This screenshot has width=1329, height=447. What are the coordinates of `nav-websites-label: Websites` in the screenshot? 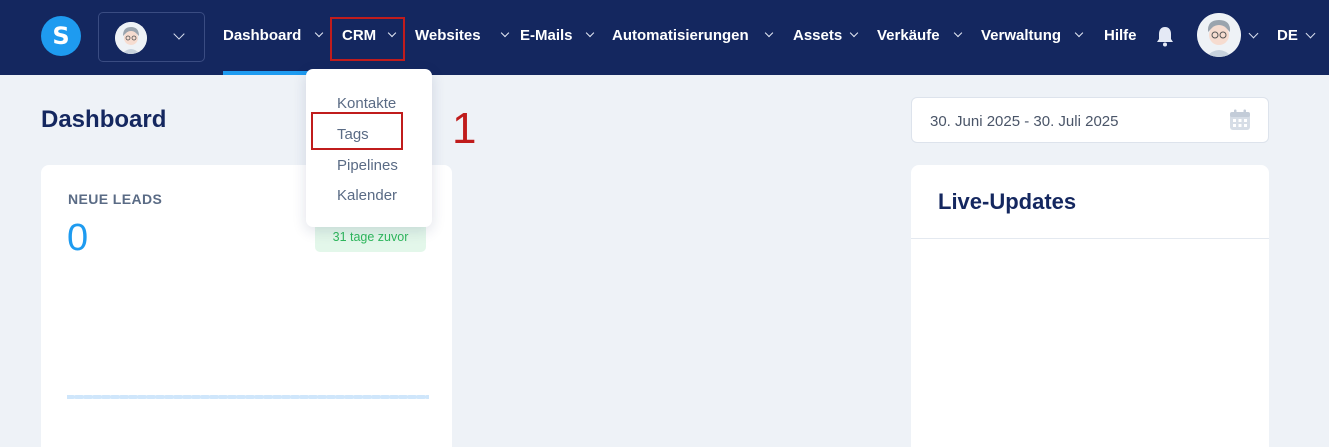 It's located at (448, 35).